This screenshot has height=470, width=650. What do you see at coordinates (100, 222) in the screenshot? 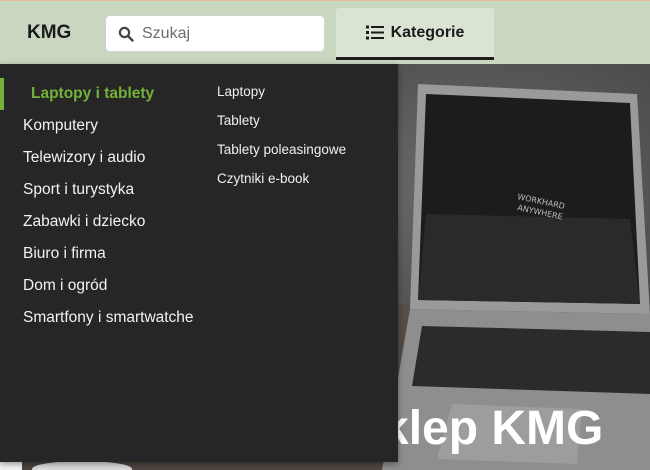
I see `category-item: Zabawki i dziecko` at bounding box center [100, 222].